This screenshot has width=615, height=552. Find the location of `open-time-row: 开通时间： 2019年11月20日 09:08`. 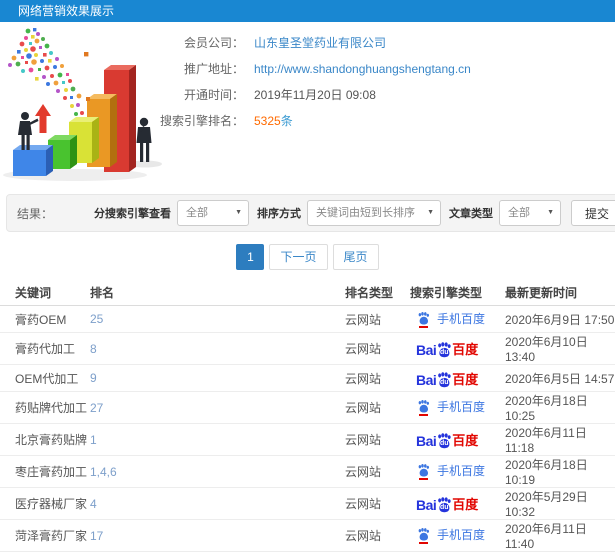

open-time-row: 开通时间： 2019年11月20日 09:08 is located at coordinates (315, 95).